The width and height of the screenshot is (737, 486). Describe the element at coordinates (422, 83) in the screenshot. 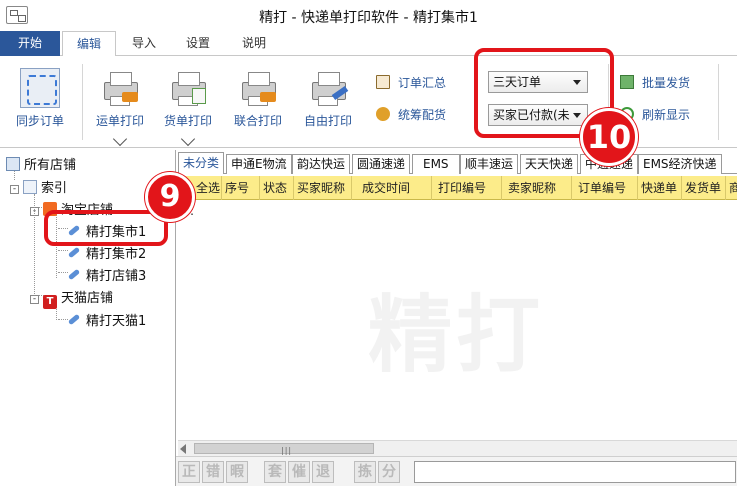

I see `order-summary-label: 订单汇总` at that location.